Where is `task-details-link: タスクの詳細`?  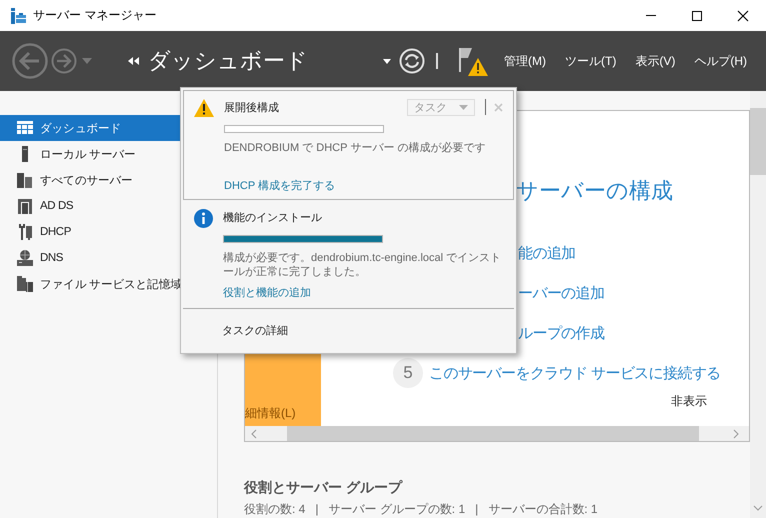 task-details-link: タスクの詳細 is located at coordinates (255, 330).